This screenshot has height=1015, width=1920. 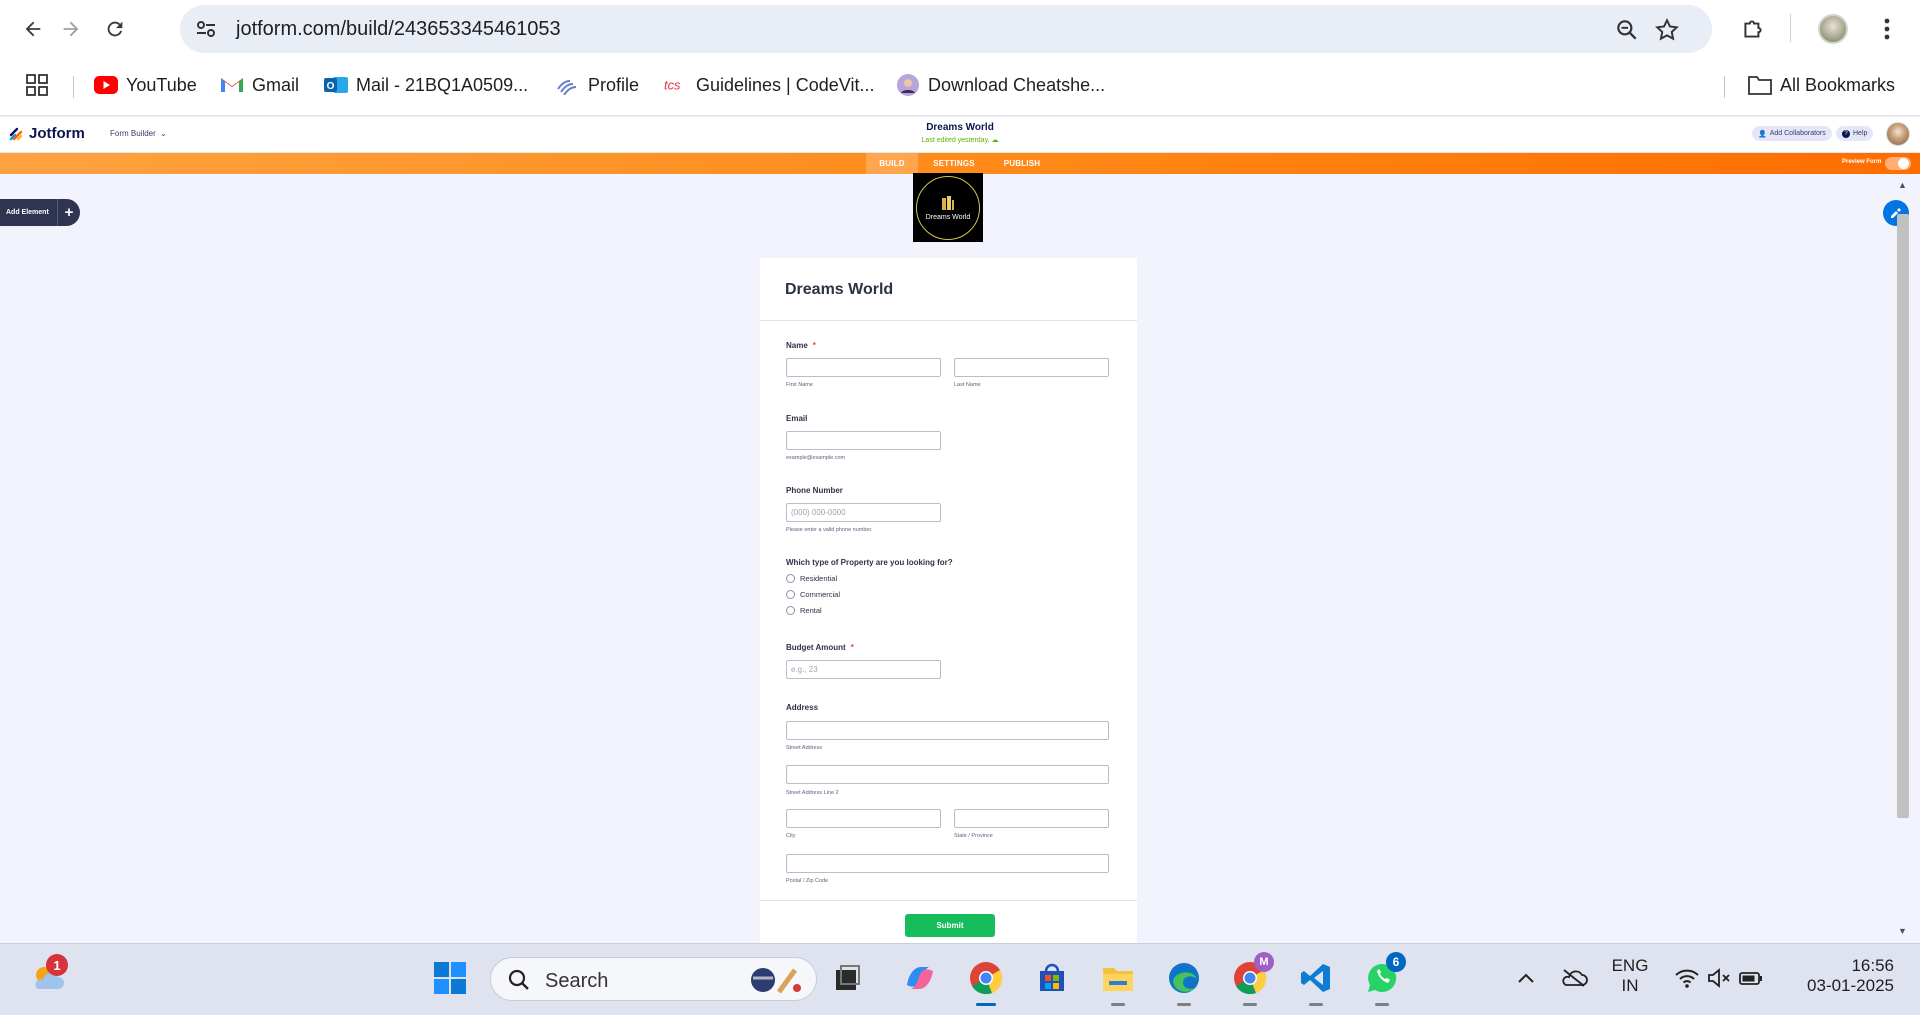 What do you see at coordinates (1855, 133) in the screenshot?
I see `help-button: ? Help` at bounding box center [1855, 133].